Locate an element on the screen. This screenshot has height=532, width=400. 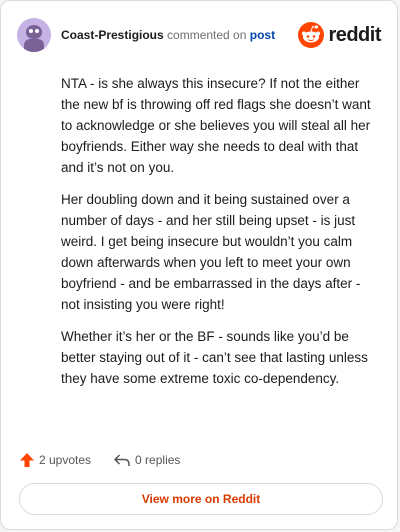
reddit-wordmark: reddit is located at coordinates (354, 34).